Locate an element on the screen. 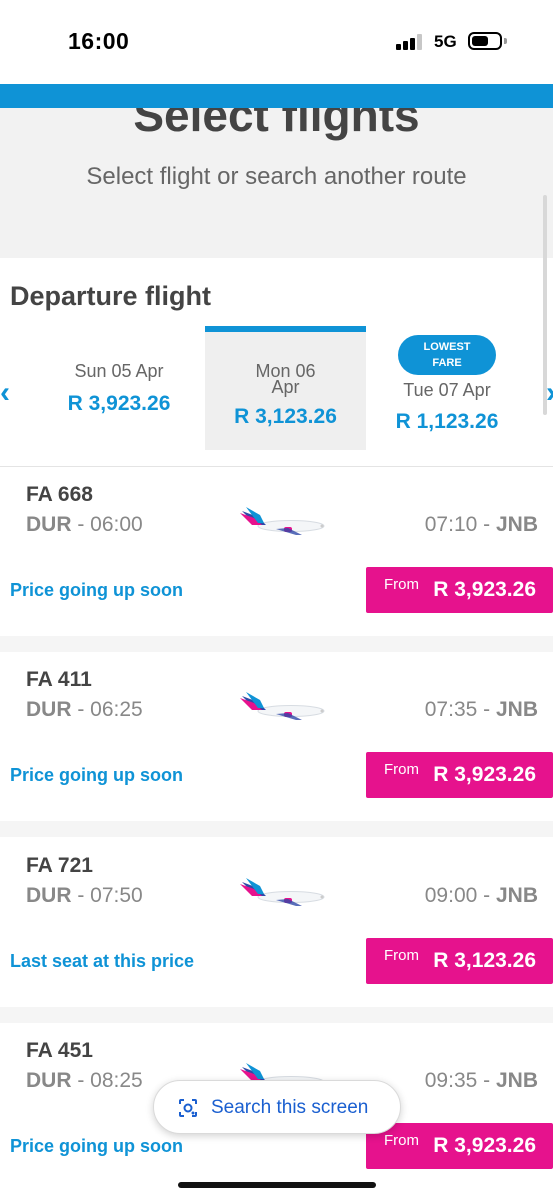 The image size is (553, 1200). arrival-info: 07:35 - JNB is located at coordinates (481, 709).